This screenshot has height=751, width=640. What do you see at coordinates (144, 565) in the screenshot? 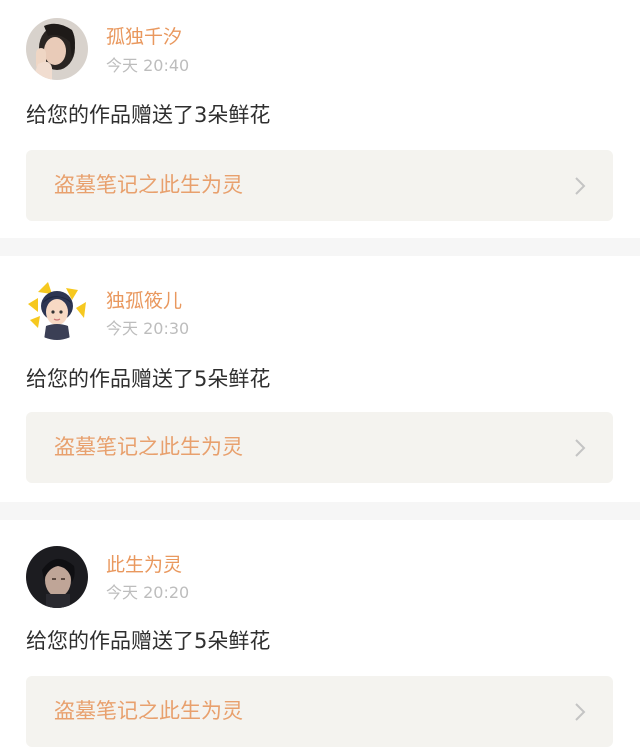
I see `username: 此生为灵` at bounding box center [144, 565].